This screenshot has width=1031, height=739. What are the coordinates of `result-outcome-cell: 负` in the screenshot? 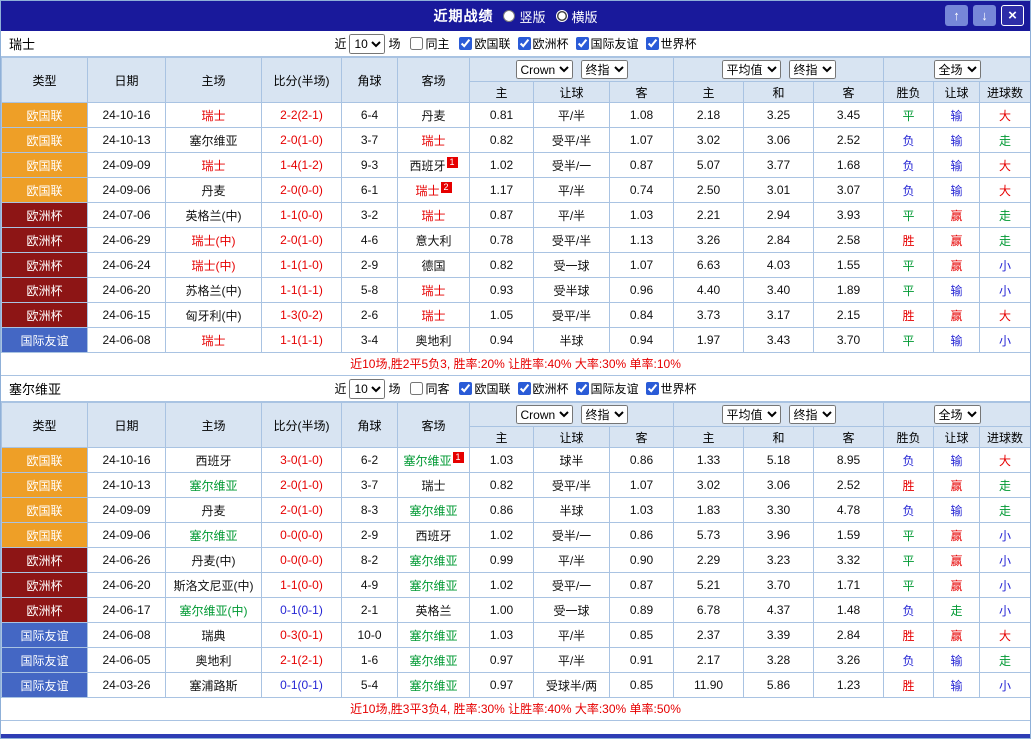 It's located at (909, 165).